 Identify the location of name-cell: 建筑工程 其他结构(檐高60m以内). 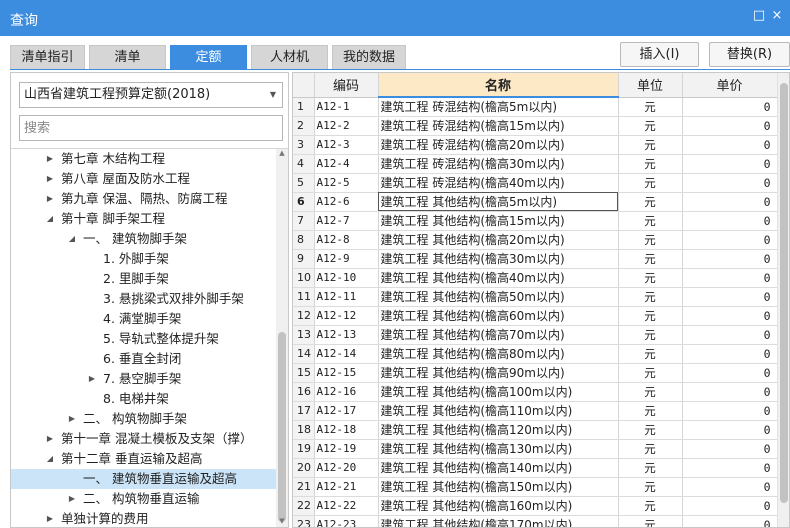
(498, 316).